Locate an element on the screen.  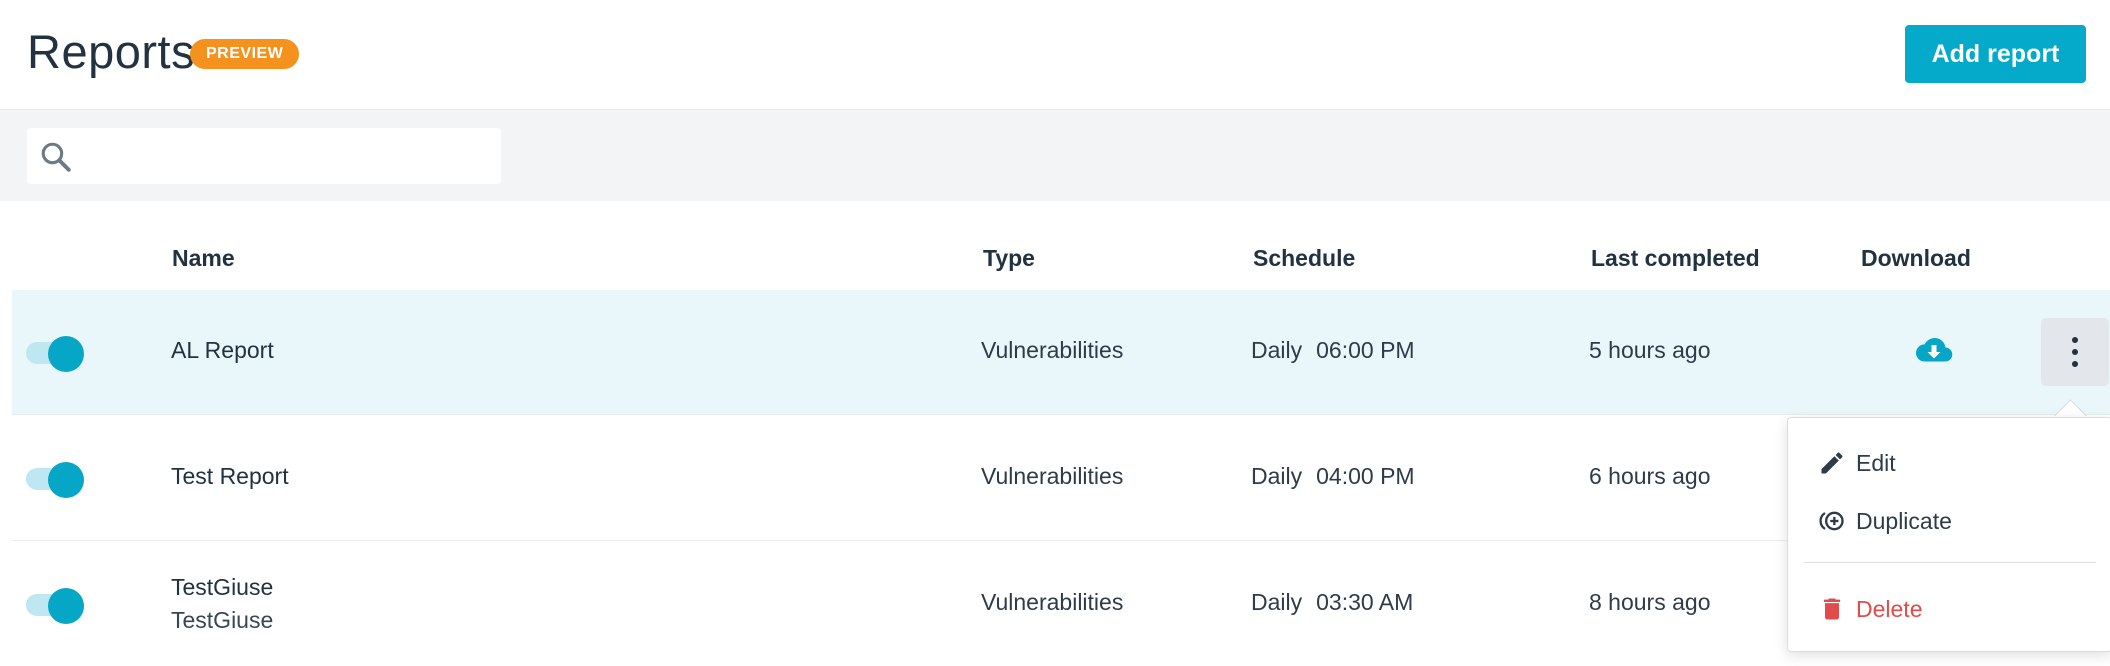
page-title: Reports is located at coordinates (111, 51).